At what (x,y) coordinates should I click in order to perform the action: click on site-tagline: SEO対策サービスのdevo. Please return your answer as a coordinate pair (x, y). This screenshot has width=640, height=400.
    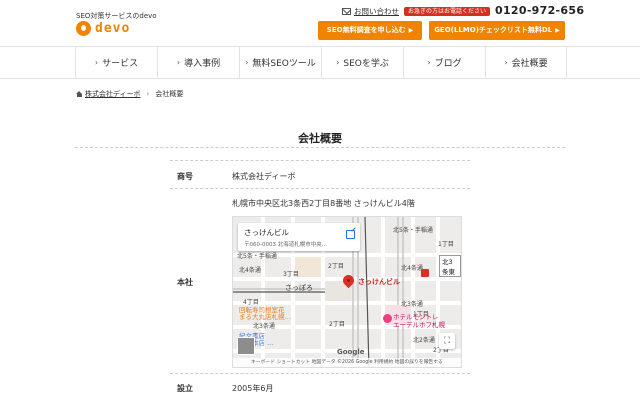
    Looking at the image, I should click on (116, 16).